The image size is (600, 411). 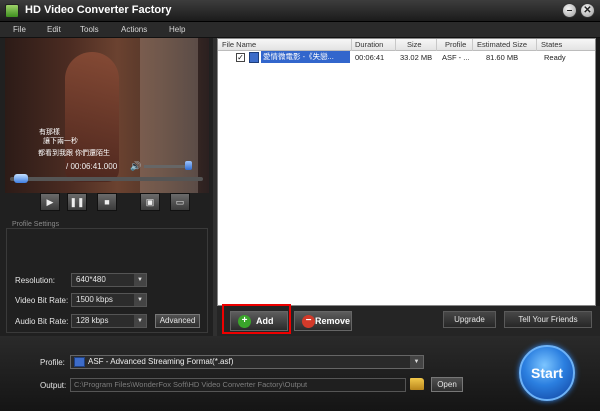 What do you see at coordinates (370, 57) in the screenshot?
I see `row-duration: 00:06:41` at bounding box center [370, 57].